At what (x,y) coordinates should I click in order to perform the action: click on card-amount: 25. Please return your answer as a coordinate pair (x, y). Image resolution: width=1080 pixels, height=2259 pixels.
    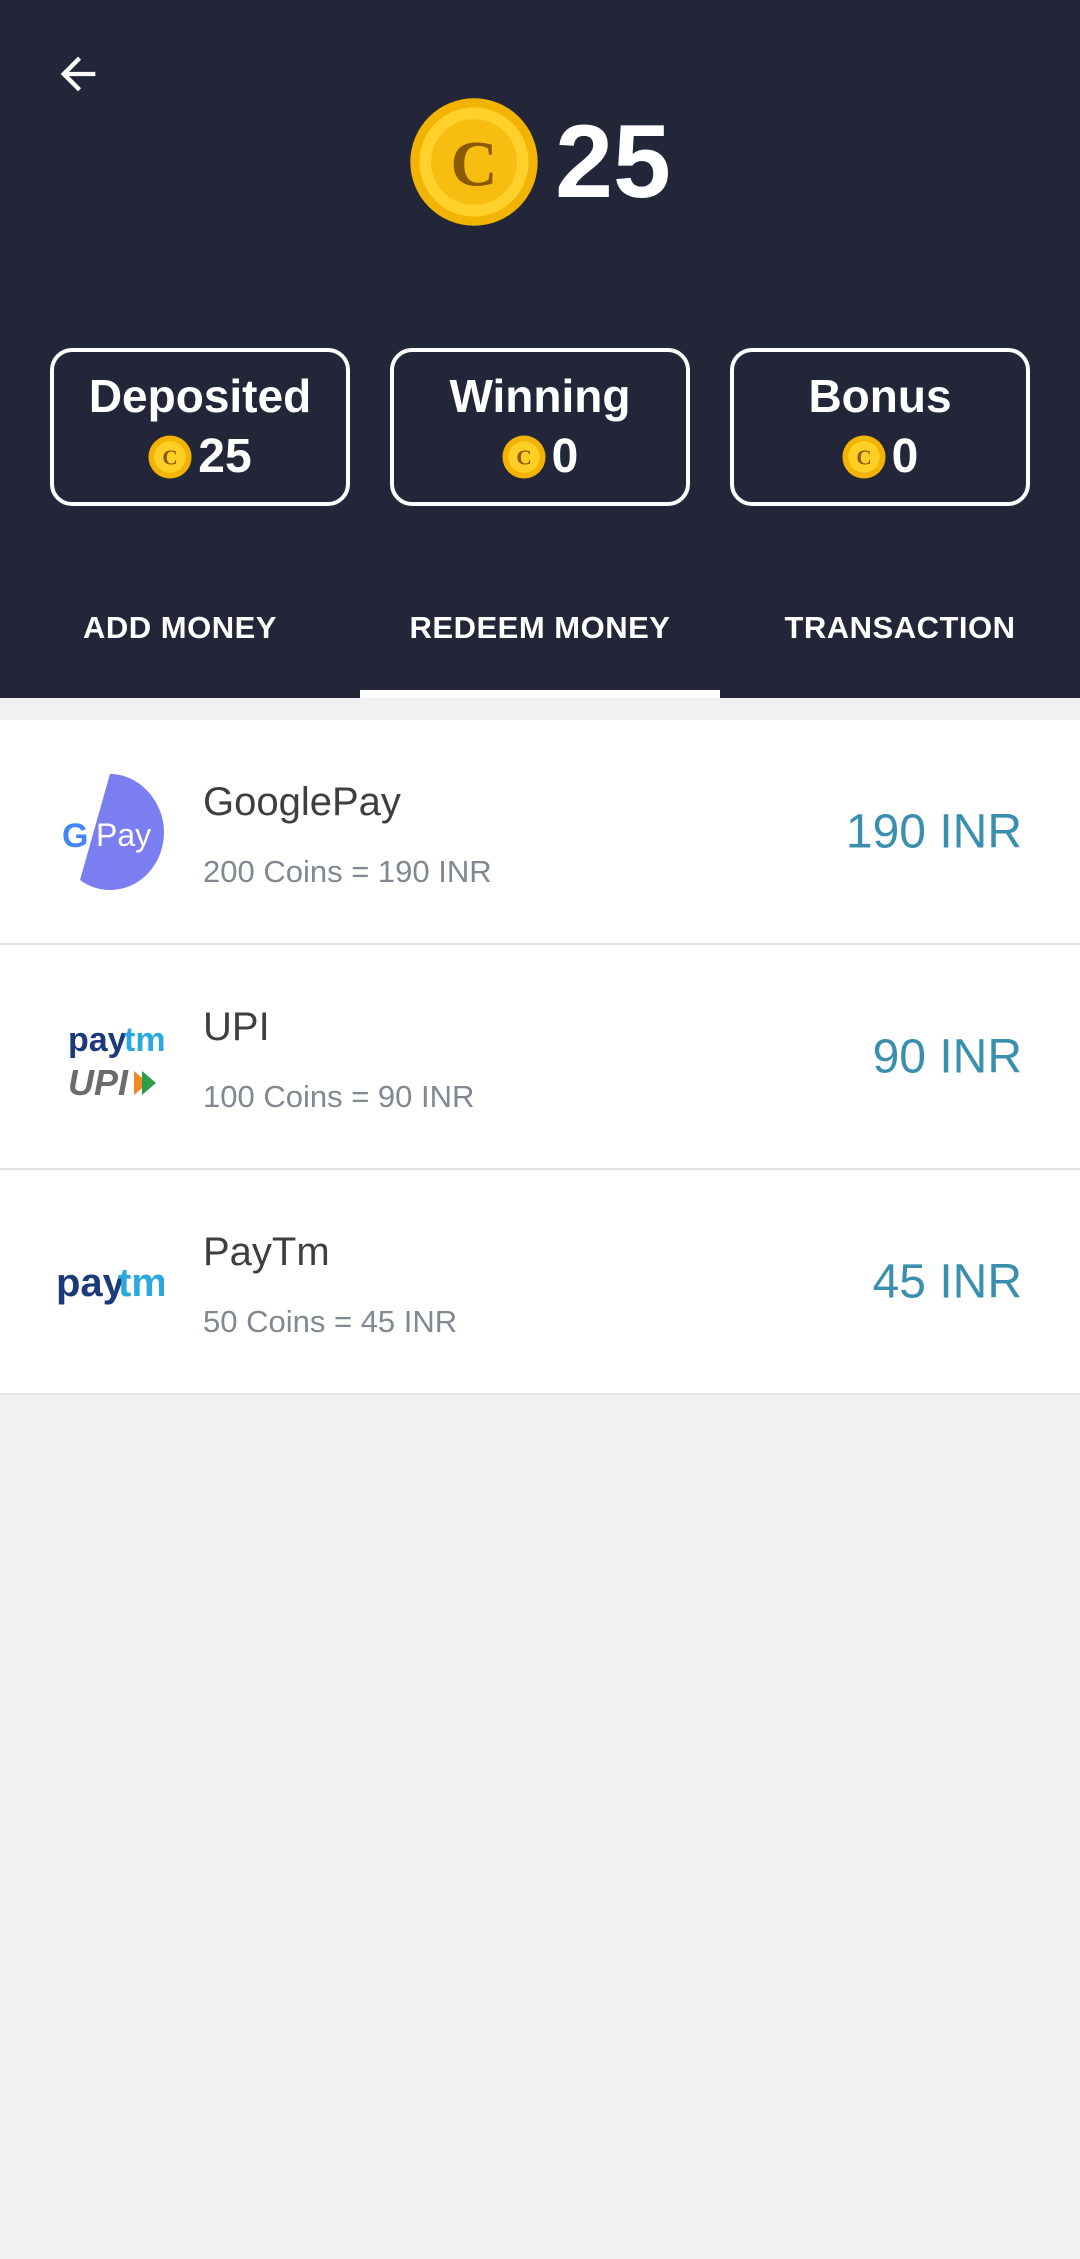
    Looking at the image, I should click on (225, 456).